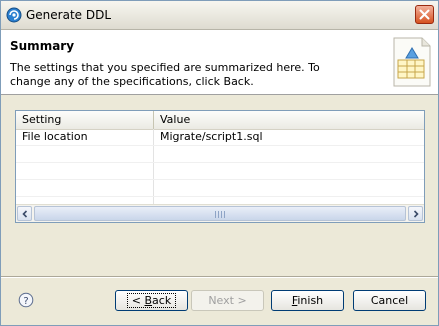 This screenshot has width=439, height=326. Describe the element at coordinates (219, 277) in the screenshot. I see `button-bar-separator` at that location.